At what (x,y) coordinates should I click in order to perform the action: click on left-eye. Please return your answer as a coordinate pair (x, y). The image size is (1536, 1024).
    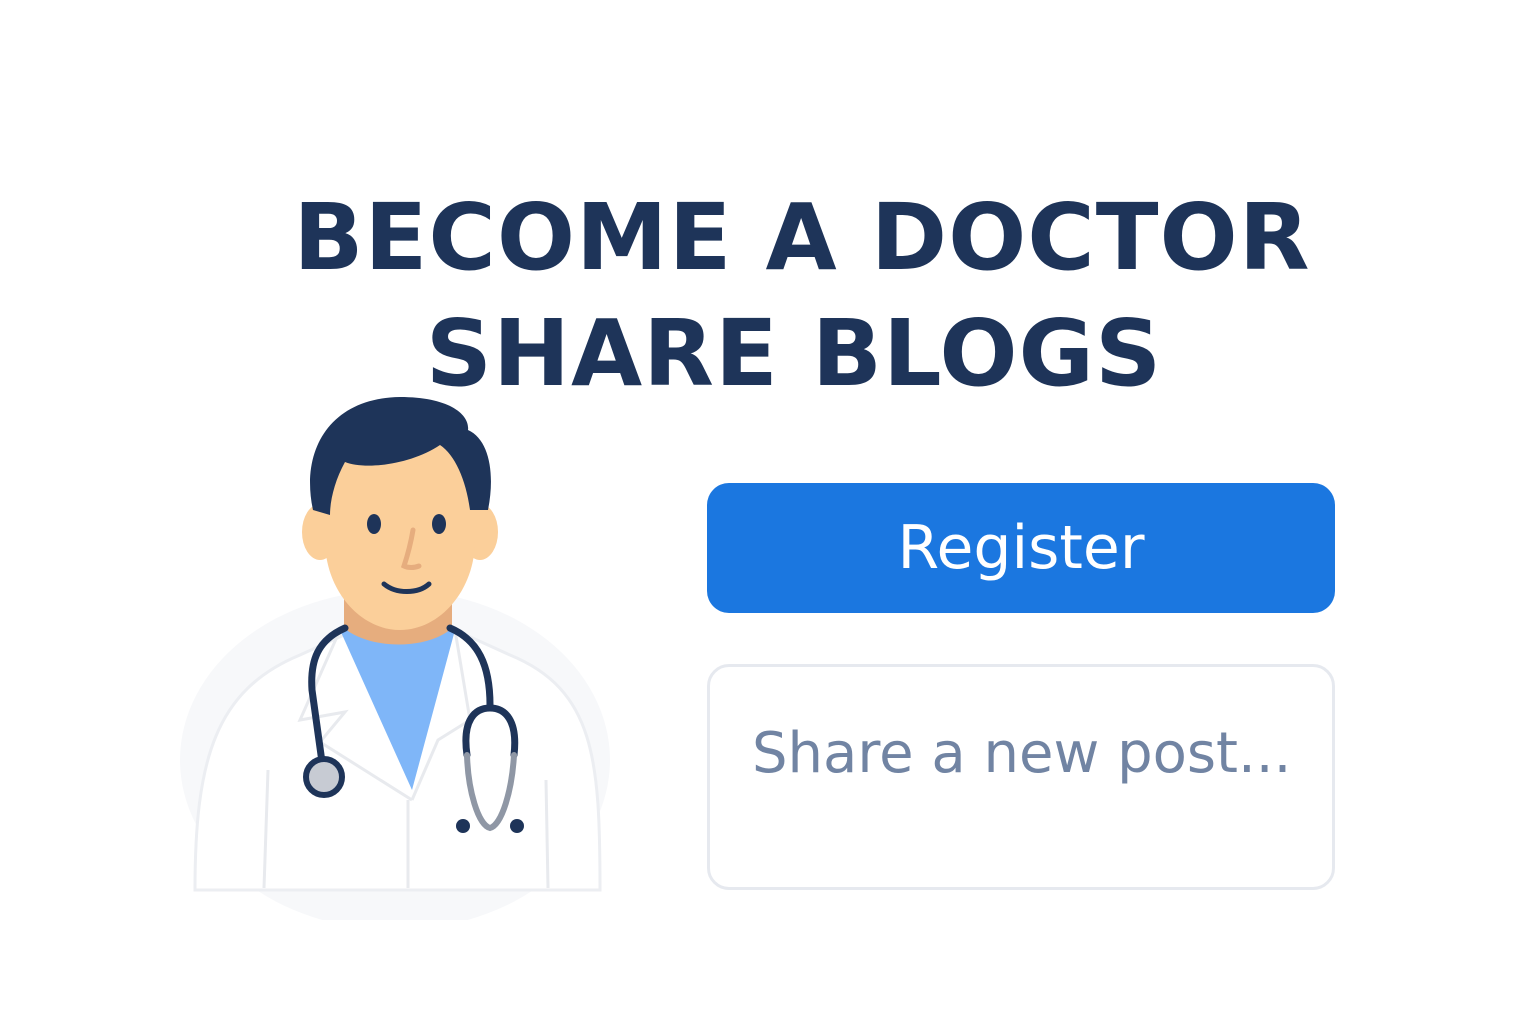
    Looking at the image, I should click on (374, 524).